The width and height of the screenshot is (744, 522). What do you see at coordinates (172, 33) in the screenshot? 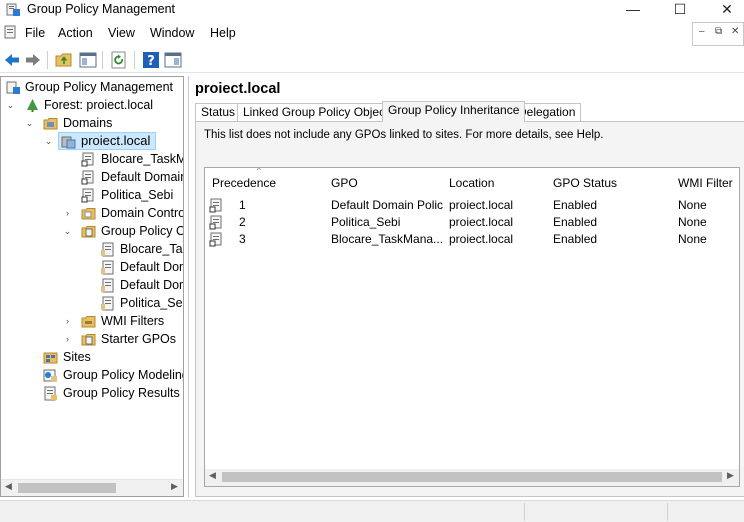
I see `menu-window: Window` at bounding box center [172, 33].